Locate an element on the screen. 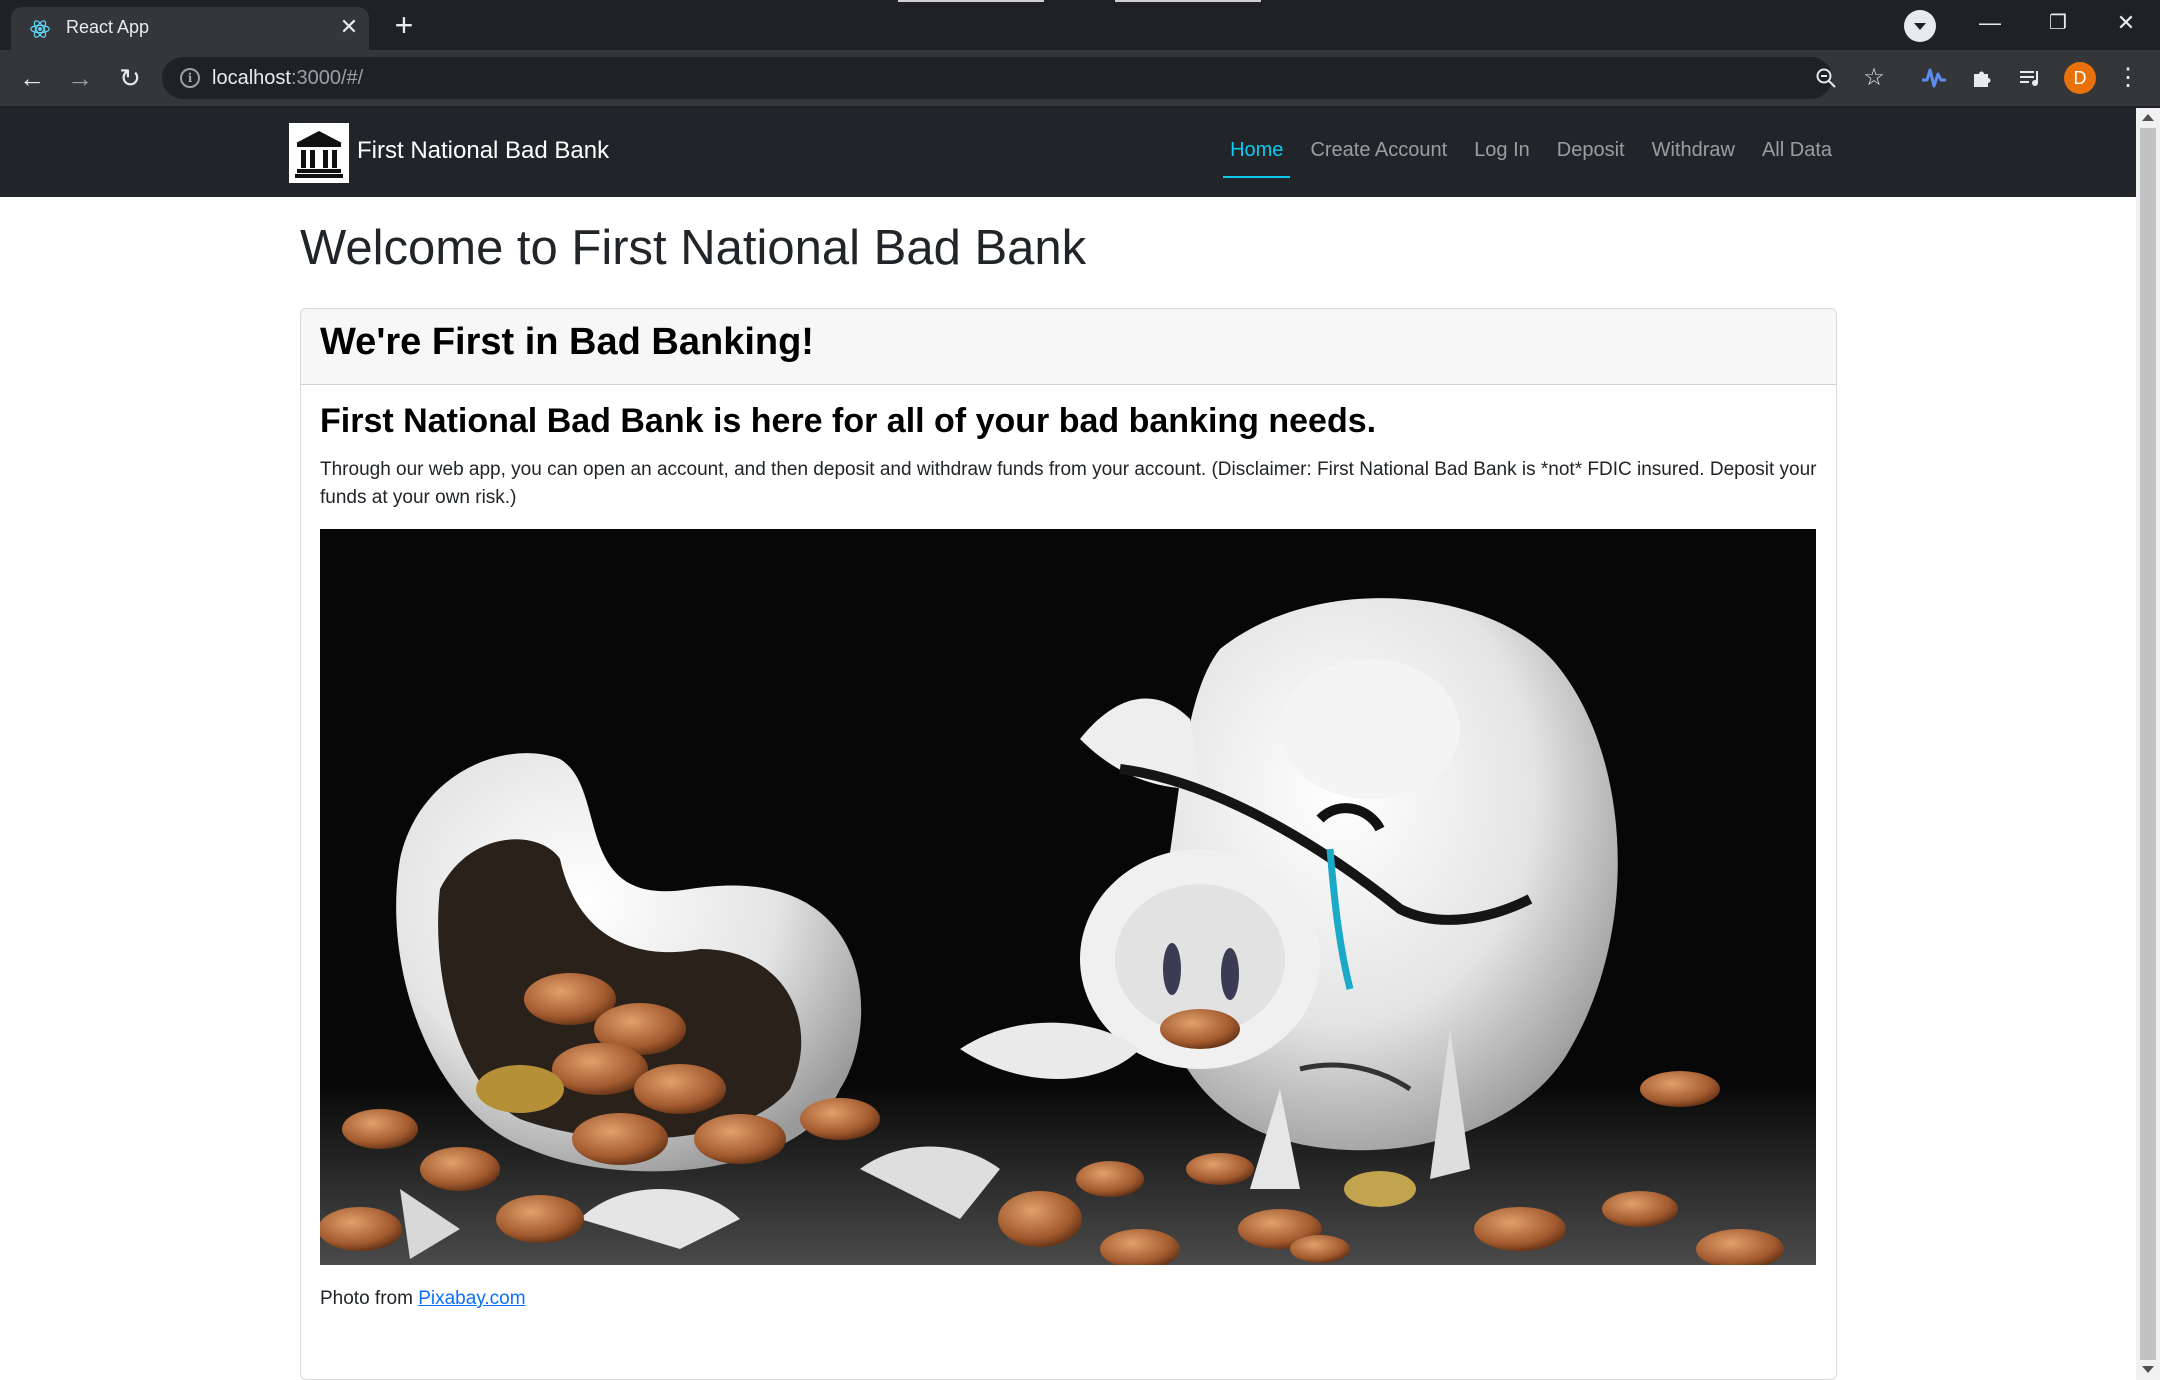 The image size is (2160, 1380). scroll-down-icon is located at coordinates (2148, 1369).